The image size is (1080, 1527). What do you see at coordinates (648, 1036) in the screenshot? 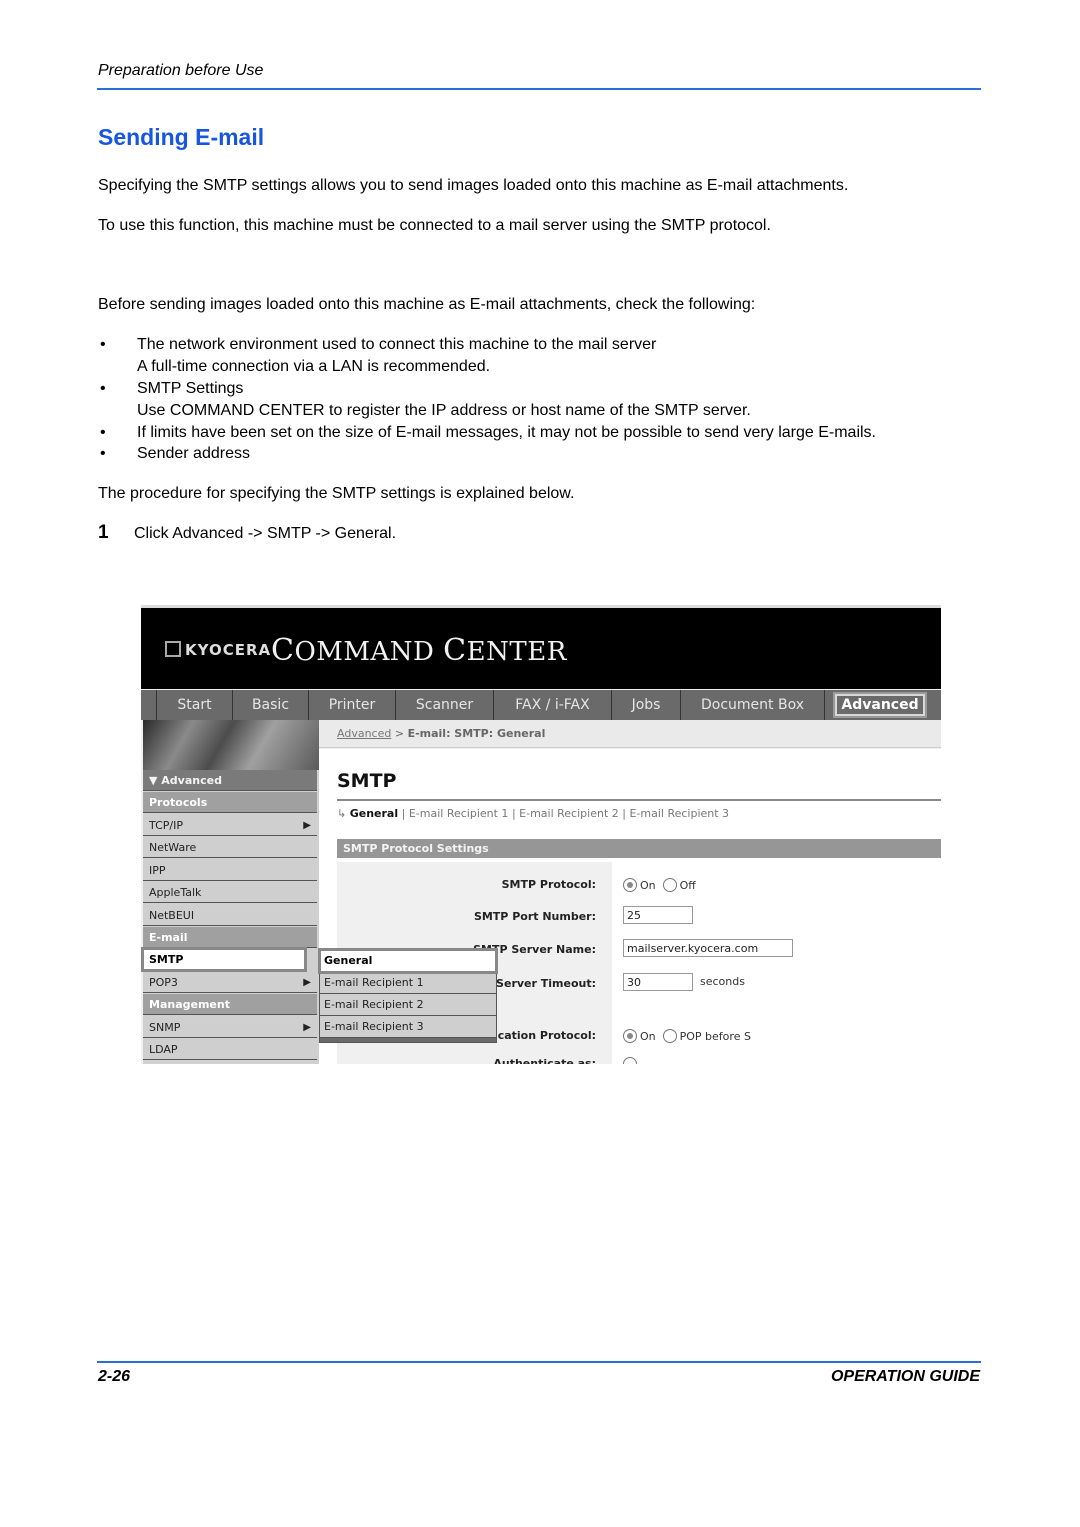
I see `radio-label: On` at bounding box center [648, 1036].